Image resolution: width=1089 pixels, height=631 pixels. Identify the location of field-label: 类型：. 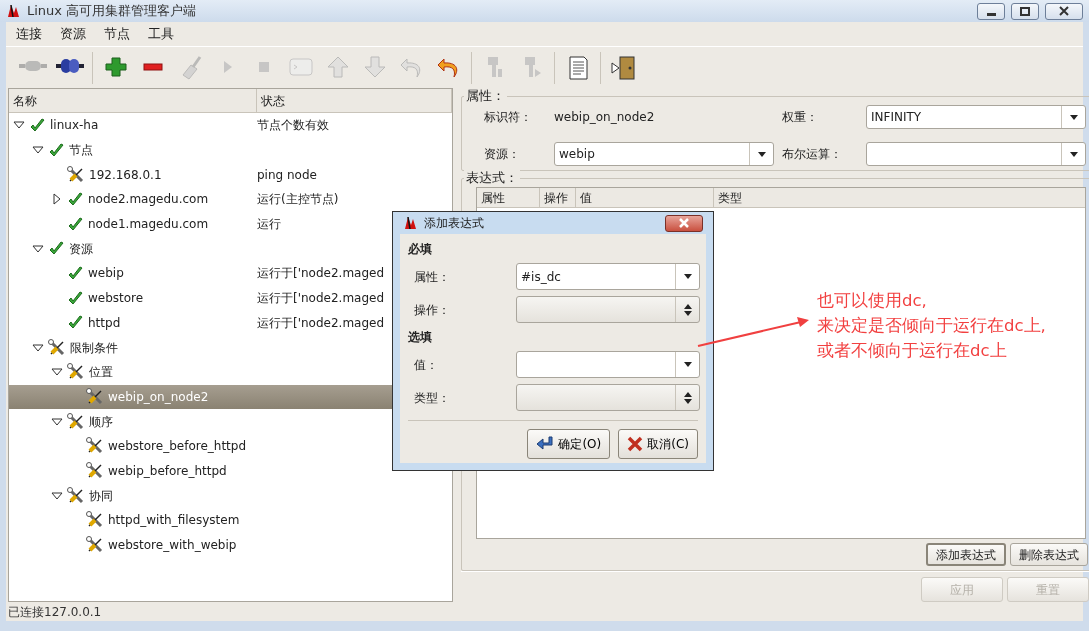
(432, 398).